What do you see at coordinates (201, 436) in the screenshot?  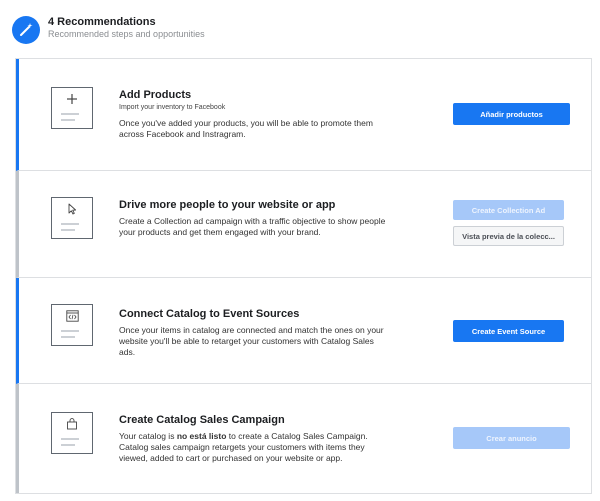 I see `catalog-status-text: no está listo` at bounding box center [201, 436].